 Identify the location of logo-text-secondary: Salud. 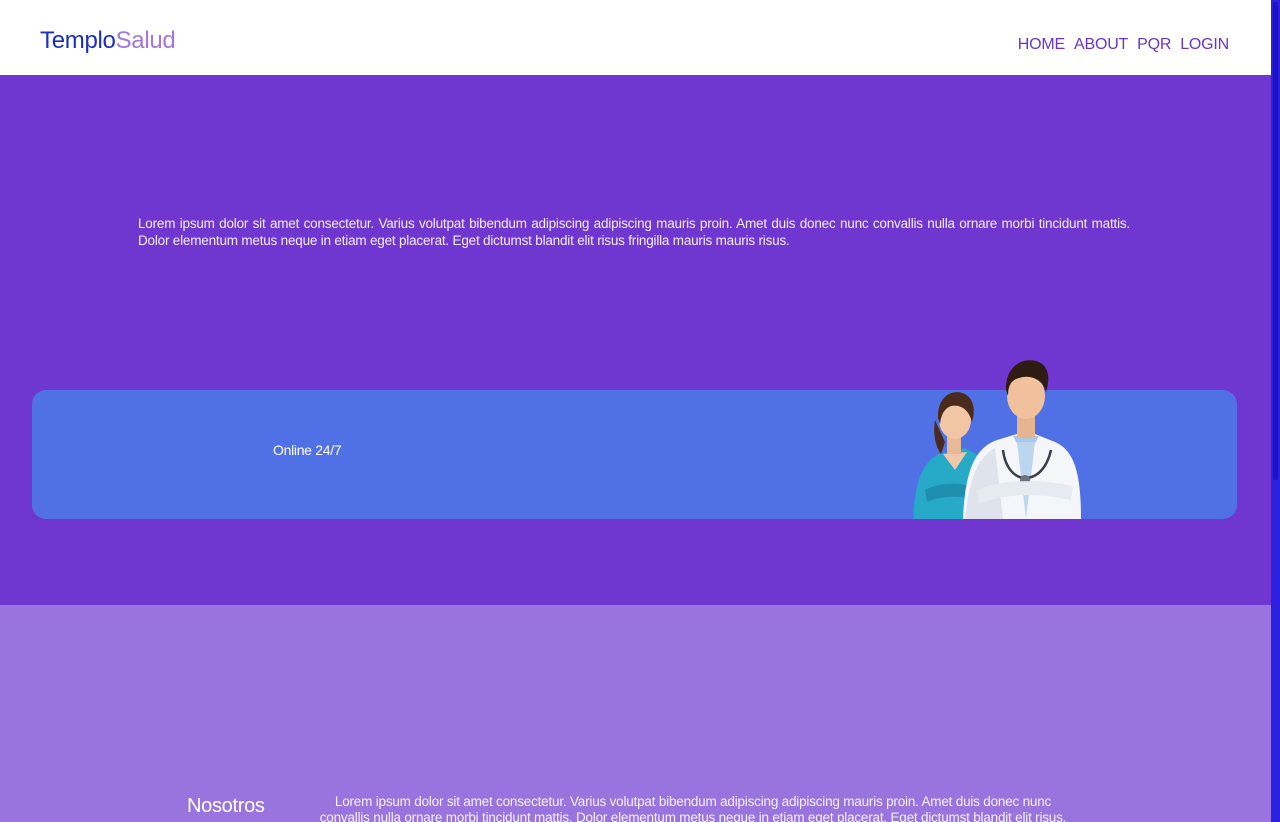
(145, 40).